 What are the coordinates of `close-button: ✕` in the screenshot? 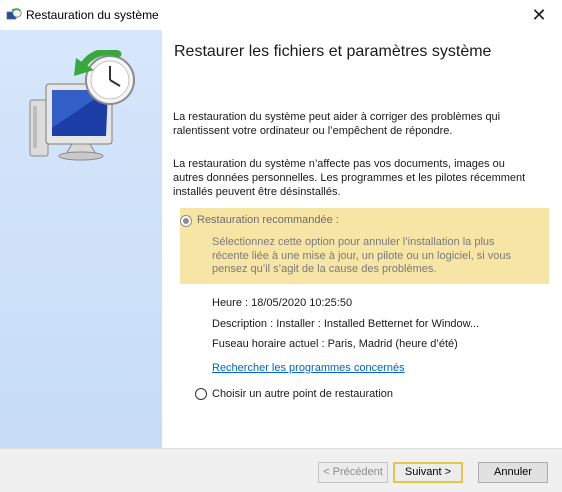 It's located at (539, 15).